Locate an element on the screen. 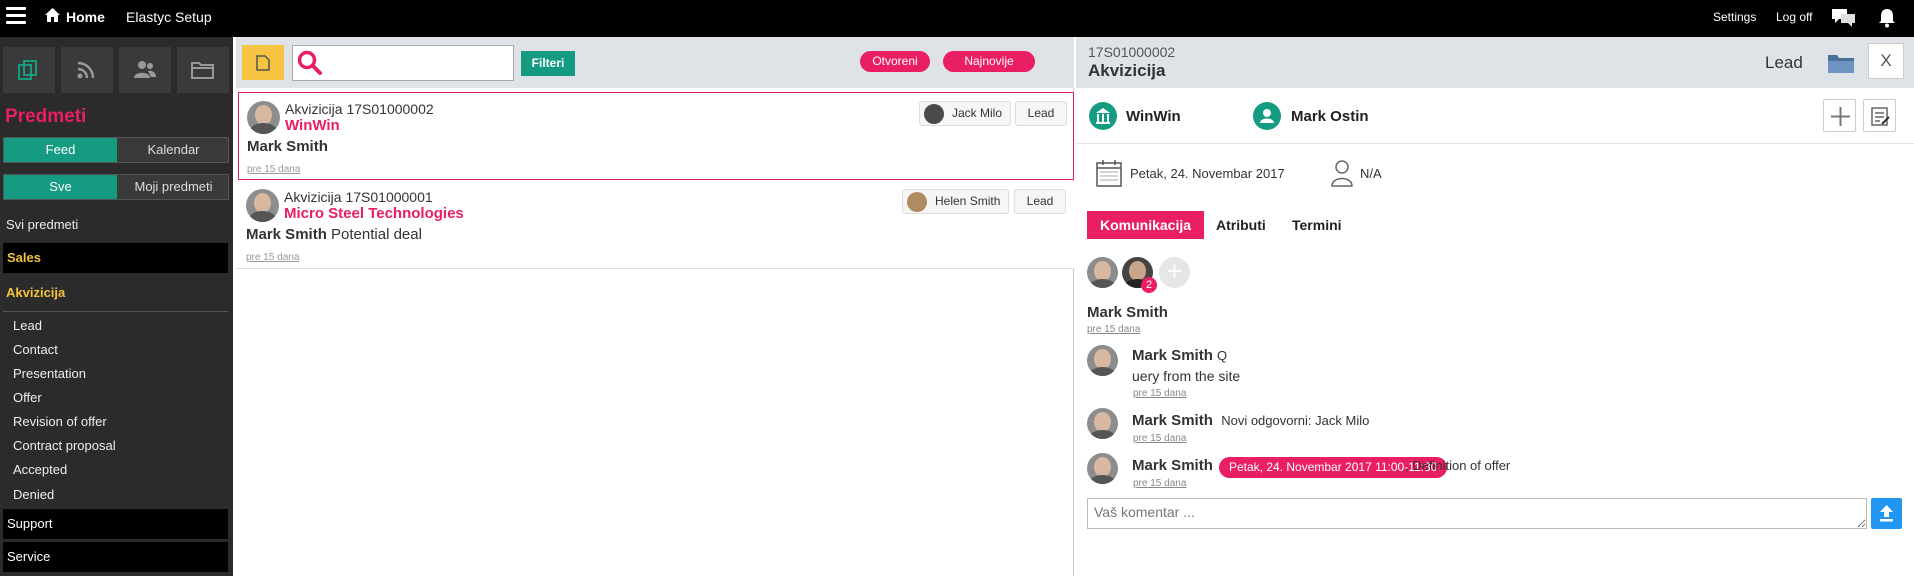 The height and width of the screenshot is (576, 1914). card-person-name: Mark Smith is located at coordinates (287, 146).